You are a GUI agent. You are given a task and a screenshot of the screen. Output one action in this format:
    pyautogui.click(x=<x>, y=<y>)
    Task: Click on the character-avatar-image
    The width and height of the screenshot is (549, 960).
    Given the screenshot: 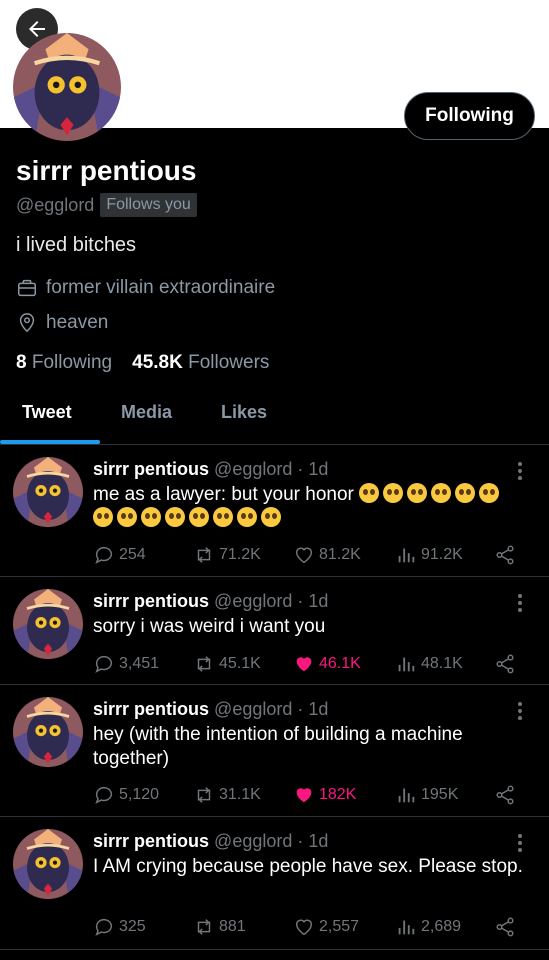 What is the action you would take?
    pyautogui.click(x=67, y=87)
    